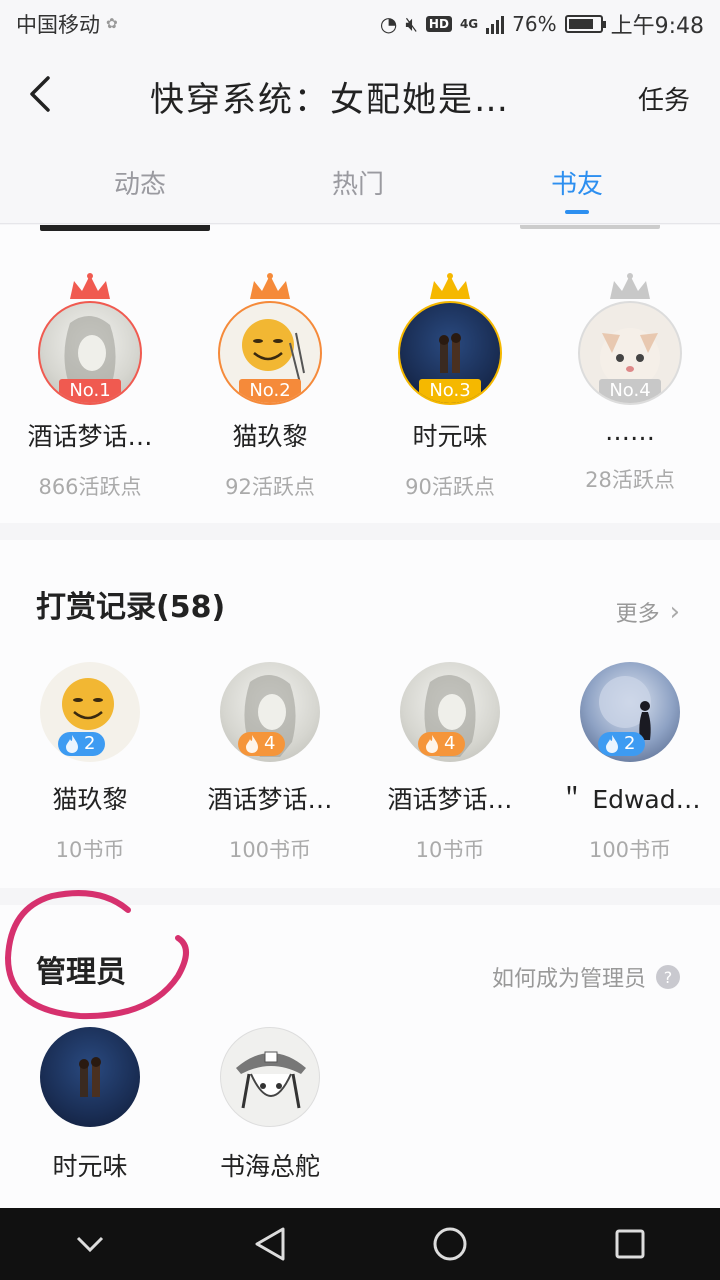 The width and height of the screenshot is (720, 1280). Describe the element at coordinates (140, 182) in the screenshot. I see `tab-dynamics: 动态` at that location.